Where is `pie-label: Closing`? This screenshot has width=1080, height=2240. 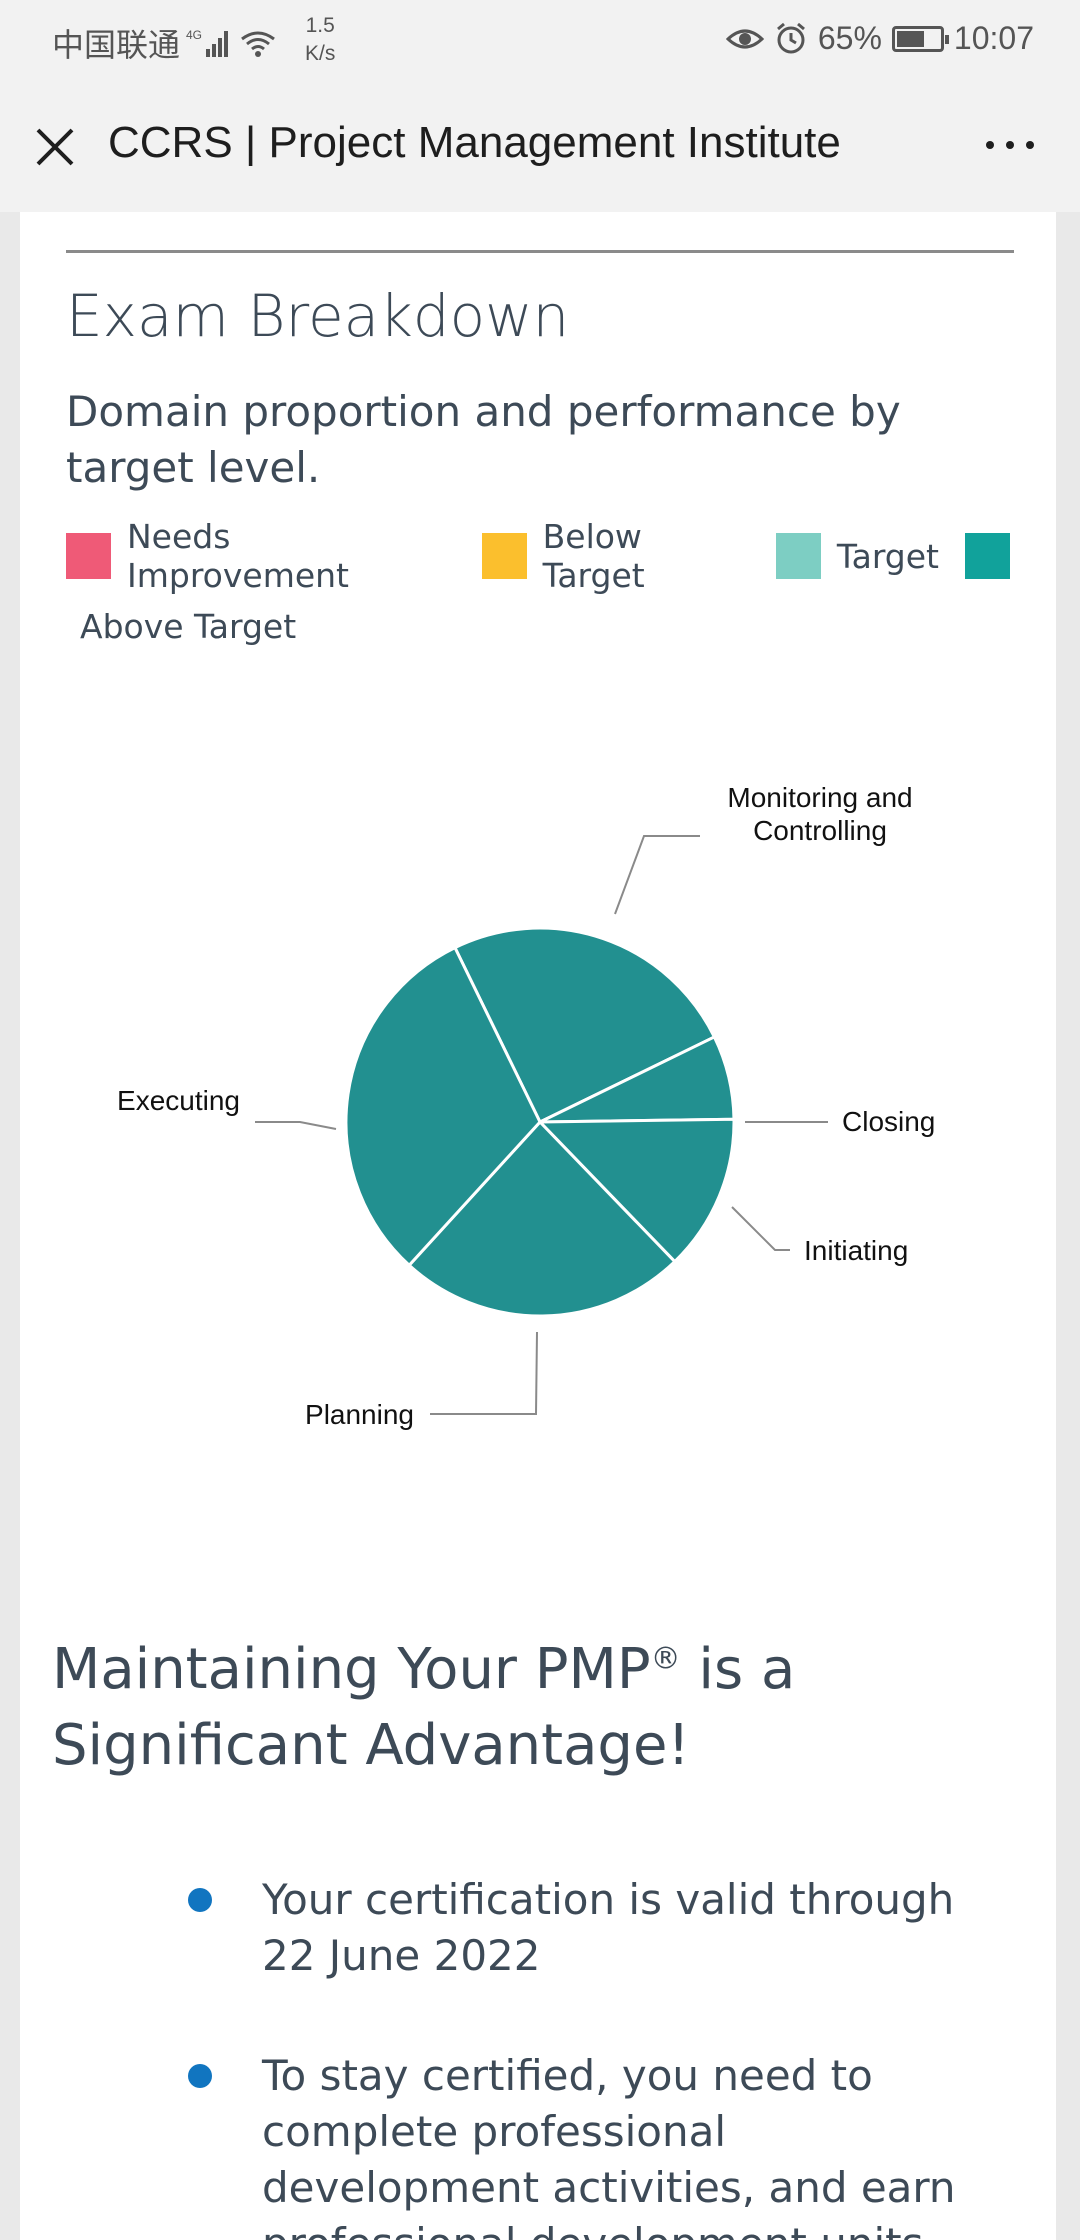
pie-label: Closing is located at coordinates (888, 1121).